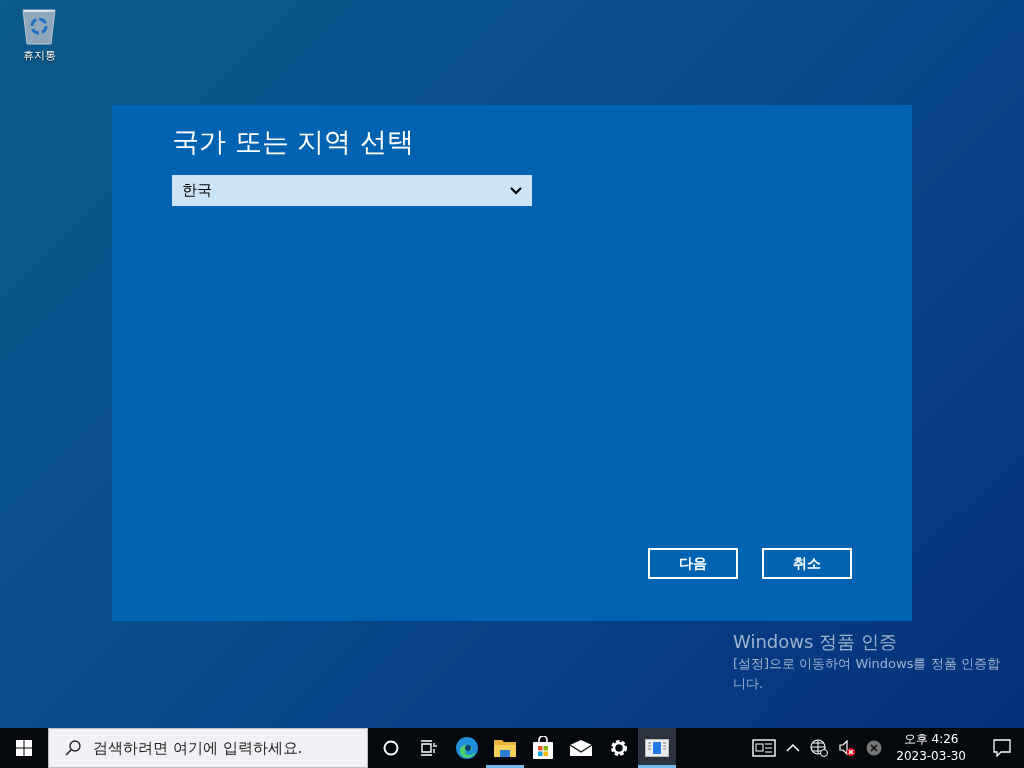 This screenshot has height=768, width=1024. What do you see at coordinates (24, 748) in the screenshot?
I see `windows-logo-icon` at bounding box center [24, 748].